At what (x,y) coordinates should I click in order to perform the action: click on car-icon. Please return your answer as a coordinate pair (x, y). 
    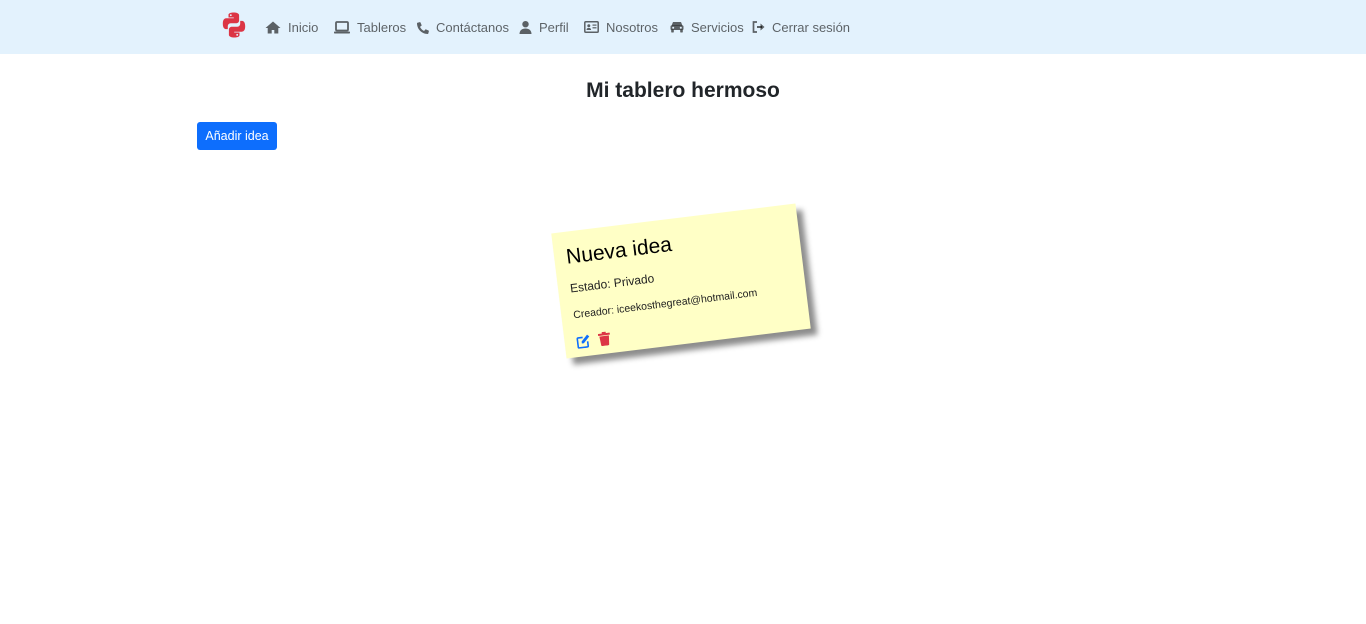
    Looking at the image, I should click on (677, 27).